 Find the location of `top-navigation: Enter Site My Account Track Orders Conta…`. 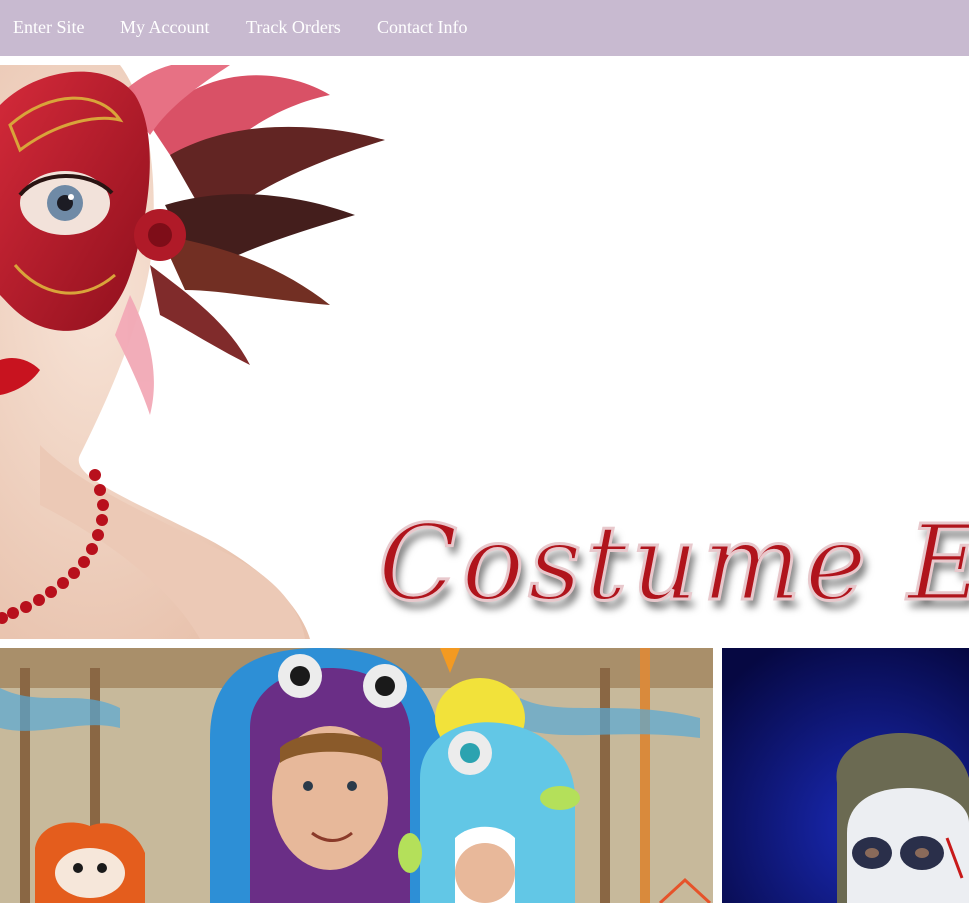

top-navigation: Enter Site My Account Track Orders Conta… is located at coordinates (484, 28).